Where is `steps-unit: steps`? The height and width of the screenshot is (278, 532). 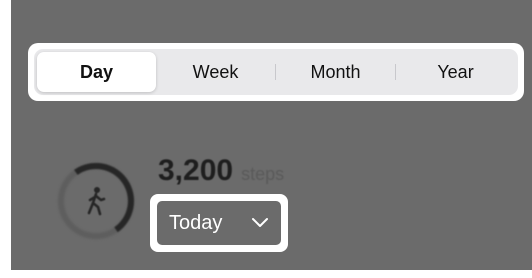 steps-unit: steps is located at coordinates (263, 174).